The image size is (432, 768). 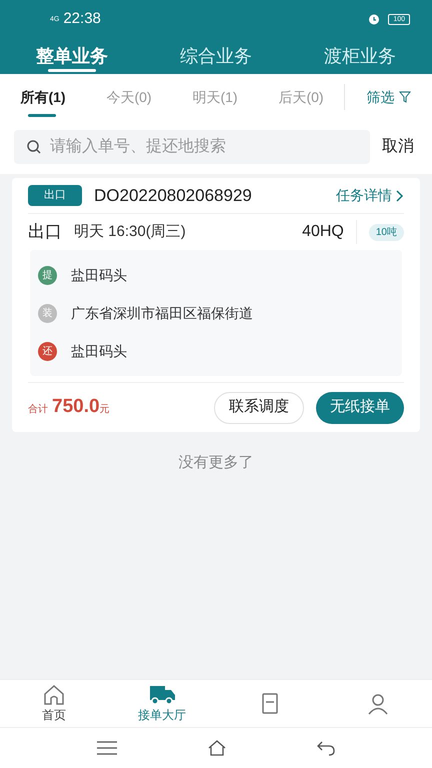 I want to click on filter-tab: 今天(0), so click(x=129, y=97).